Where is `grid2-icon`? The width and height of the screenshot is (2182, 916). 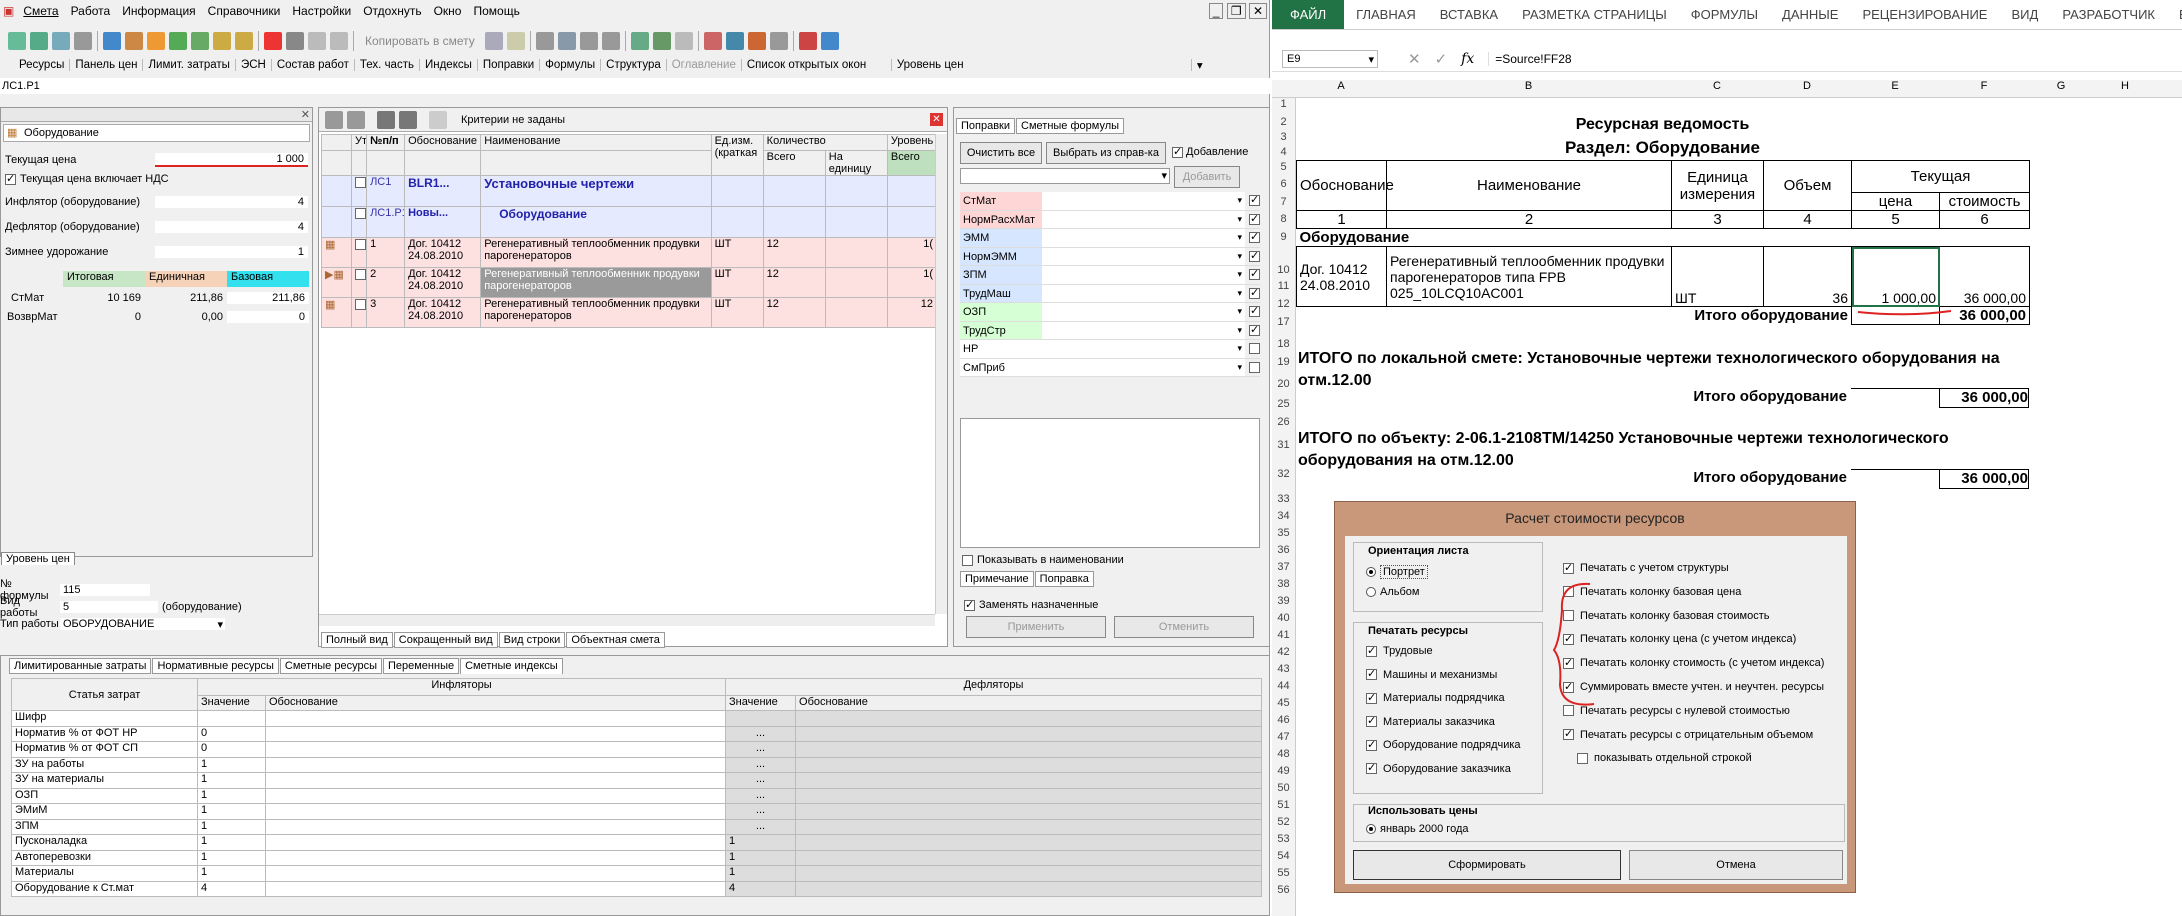
grid2-icon is located at coordinates (244, 41).